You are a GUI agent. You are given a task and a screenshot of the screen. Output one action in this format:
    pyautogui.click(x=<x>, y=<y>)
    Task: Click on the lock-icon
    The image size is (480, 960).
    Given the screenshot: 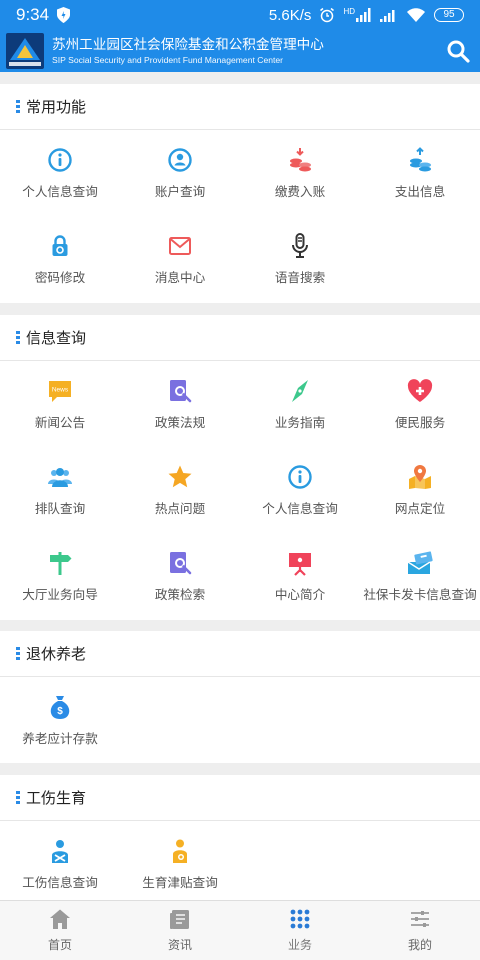 What is the action you would take?
    pyautogui.click(x=60, y=245)
    